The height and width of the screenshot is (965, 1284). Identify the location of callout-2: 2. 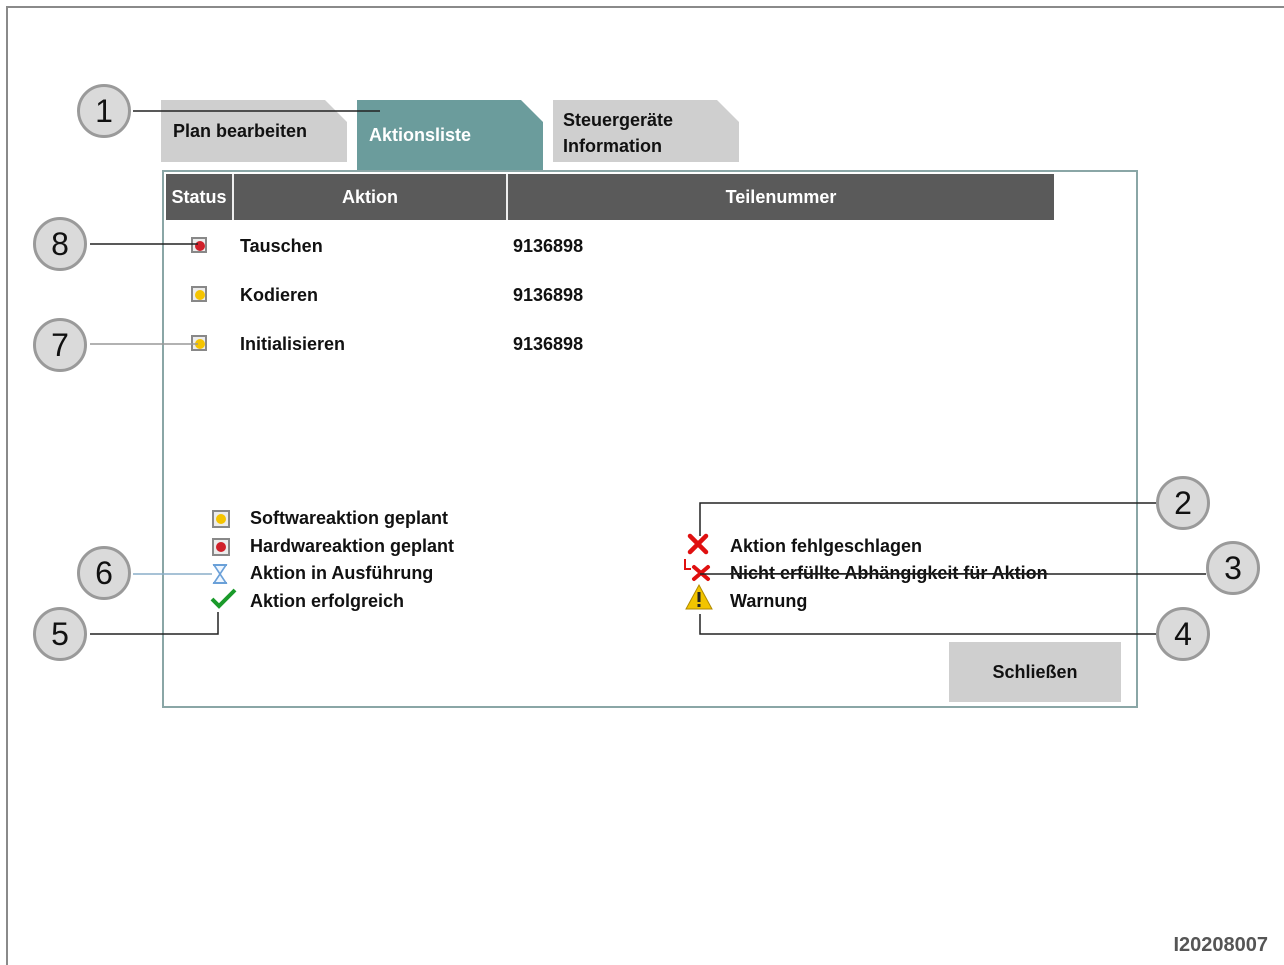
(1183, 503).